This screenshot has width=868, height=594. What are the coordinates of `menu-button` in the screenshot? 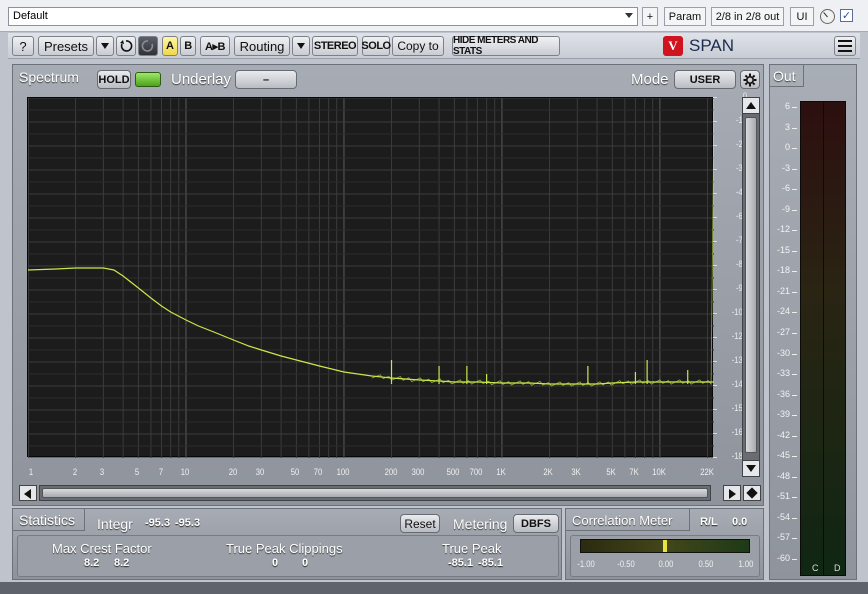 It's located at (845, 46).